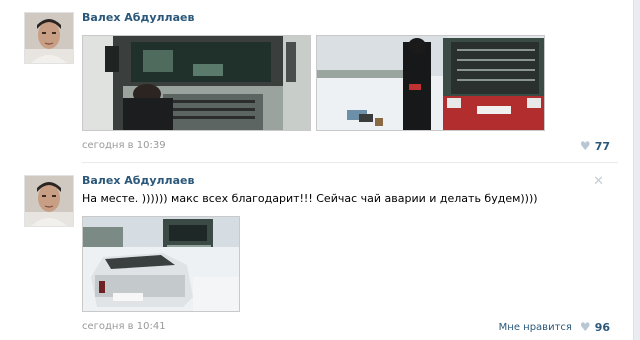  What do you see at coordinates (161, 264) in the screenshot?
I see `post-photo-car-and-truck` at bounding box center [161, 264].